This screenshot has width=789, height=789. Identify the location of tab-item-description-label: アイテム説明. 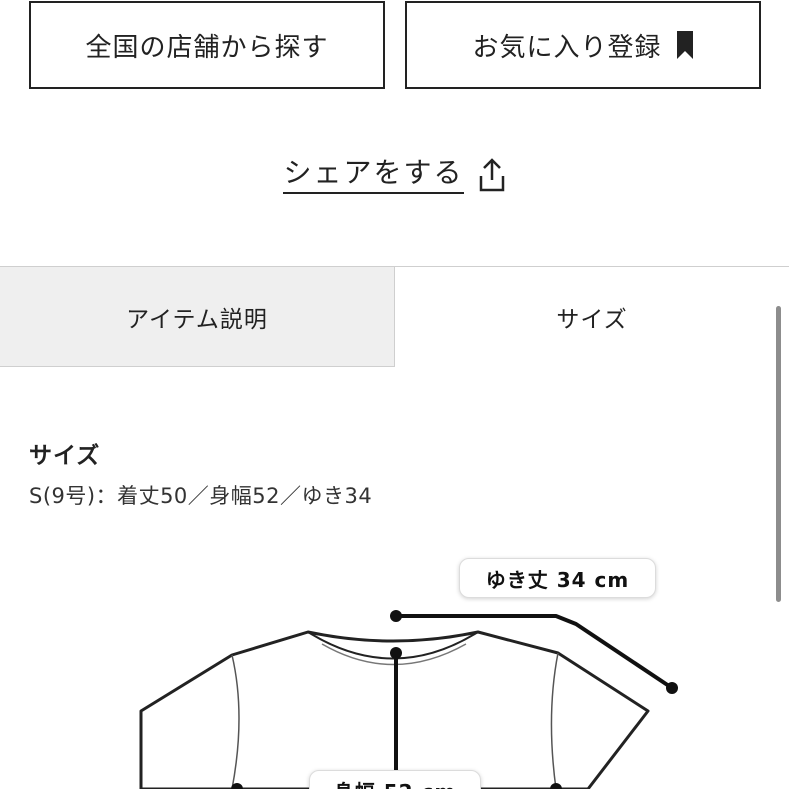
(197, 319).